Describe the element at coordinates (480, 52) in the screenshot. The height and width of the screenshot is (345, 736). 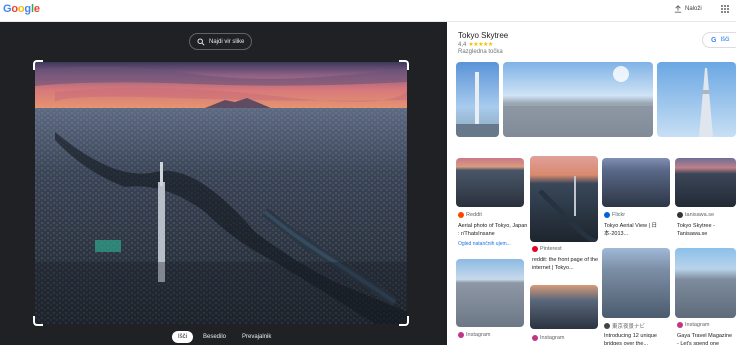
I see `kp-category: Razgledna točka` at that location.